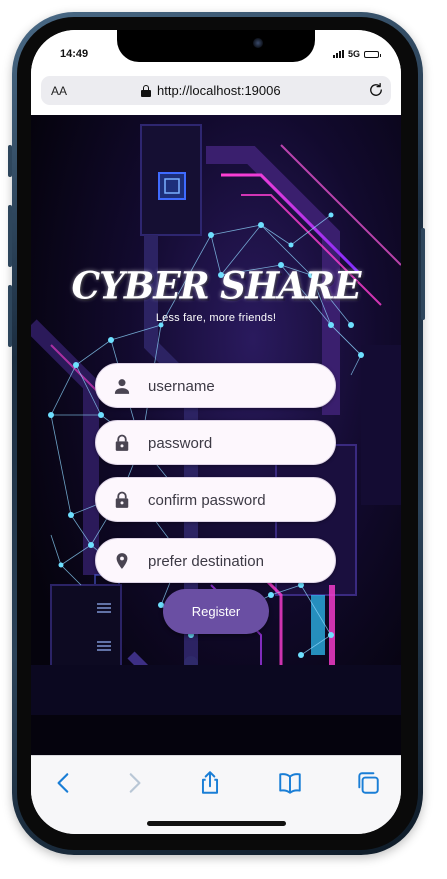 The height and width of the screenshot is (879, 447). Describe the element at coordinates (290, 783) in the screenshot. I see `bookmarks-icon` at that location.